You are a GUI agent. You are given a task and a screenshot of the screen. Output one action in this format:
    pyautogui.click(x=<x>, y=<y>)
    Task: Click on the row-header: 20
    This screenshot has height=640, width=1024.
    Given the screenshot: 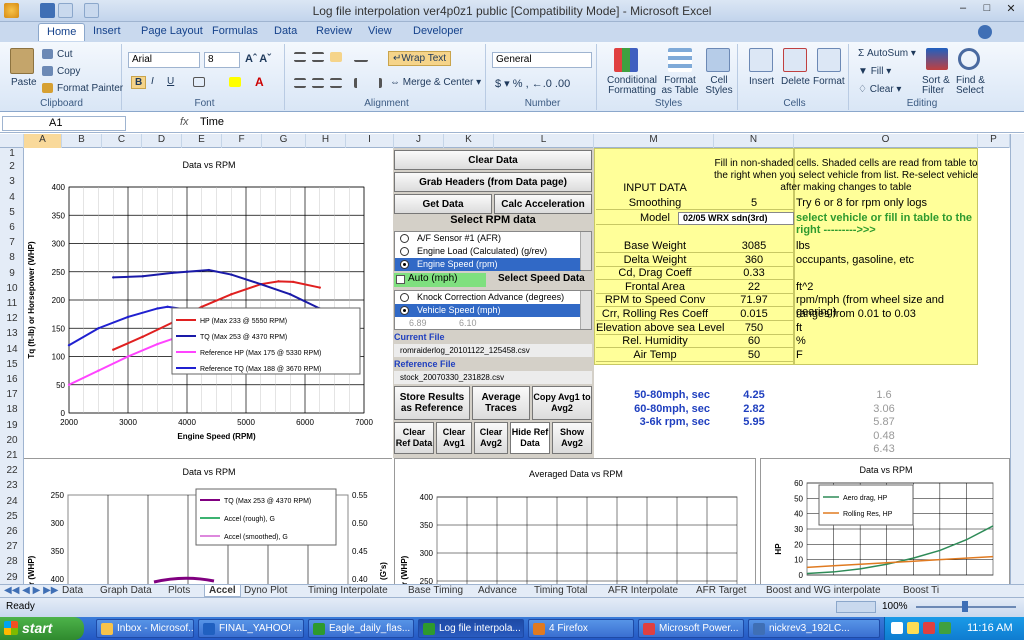 What is the action you would take?
    pyautogui.click(x=12, y=442)
    